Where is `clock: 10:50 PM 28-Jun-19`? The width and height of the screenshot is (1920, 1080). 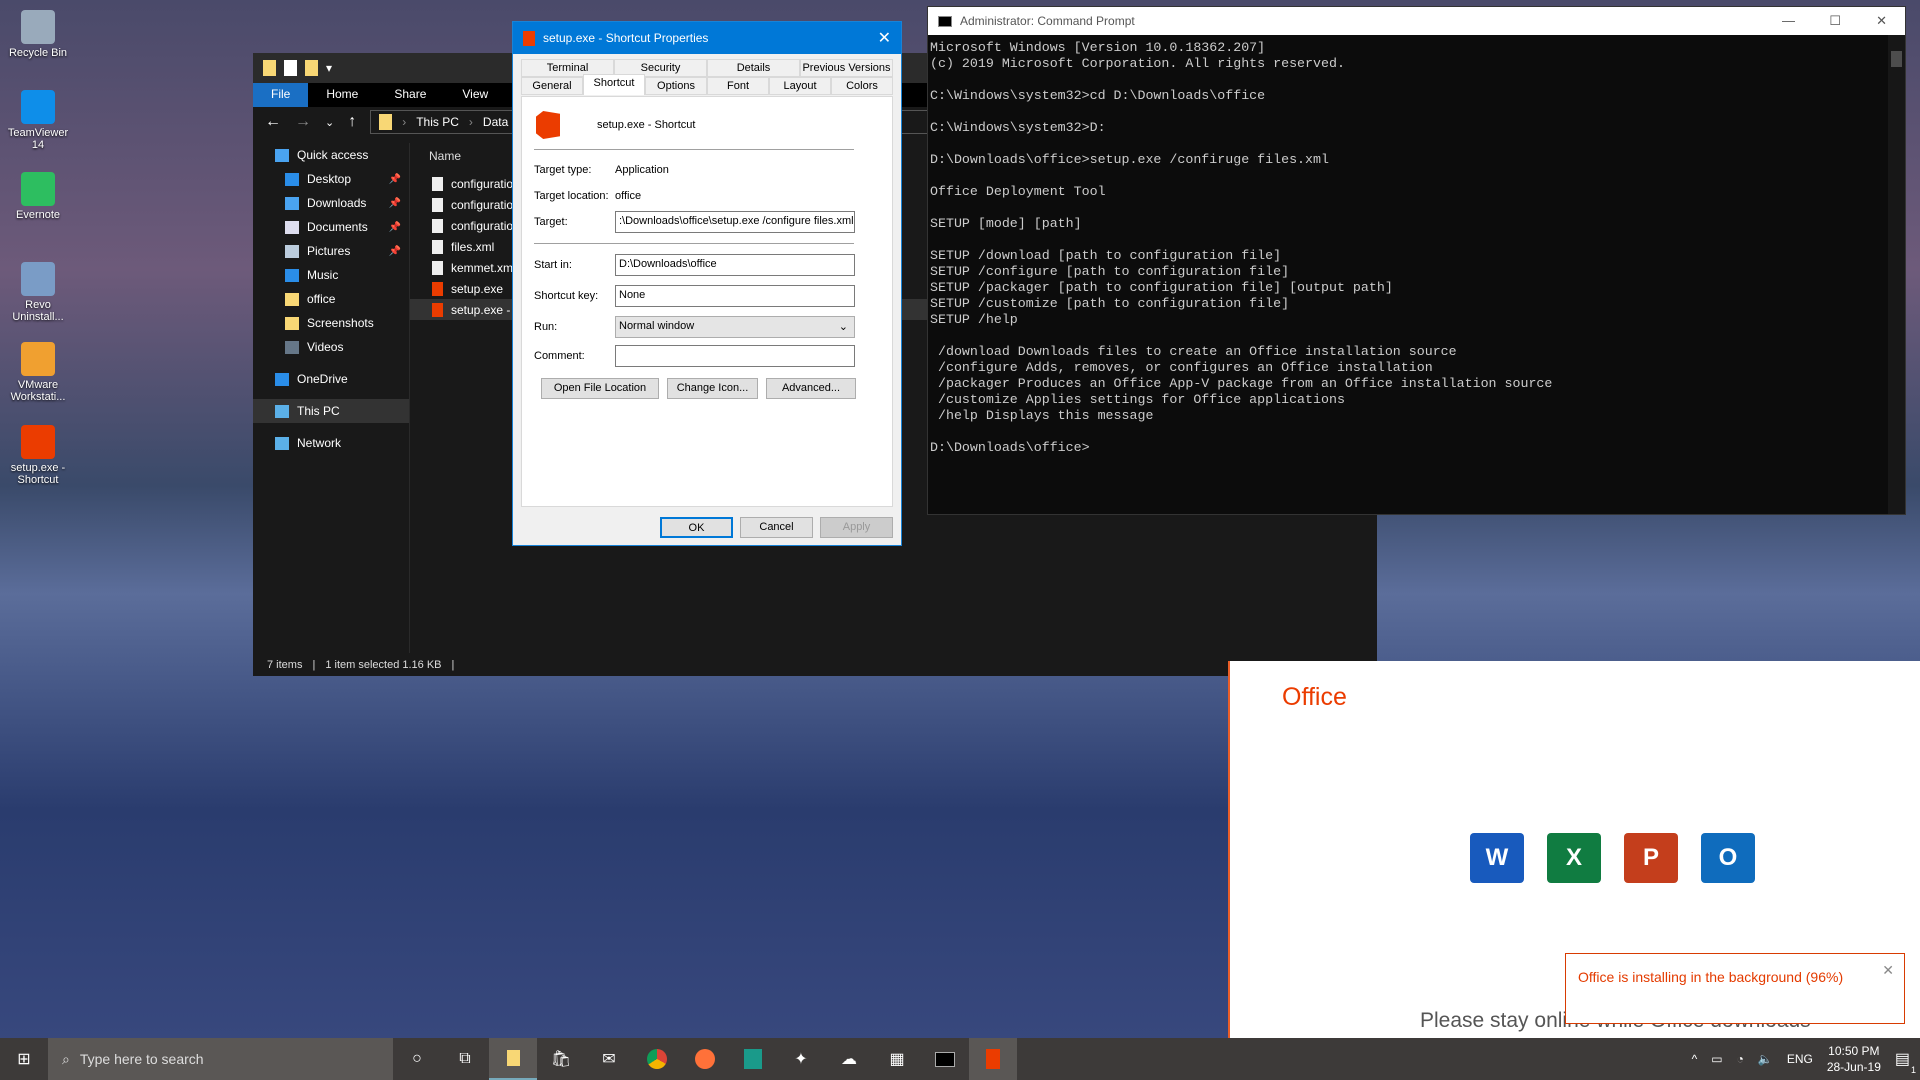 clock: 10:50 PM 28-Jun-19 is located at coordinates (1854, 1059).